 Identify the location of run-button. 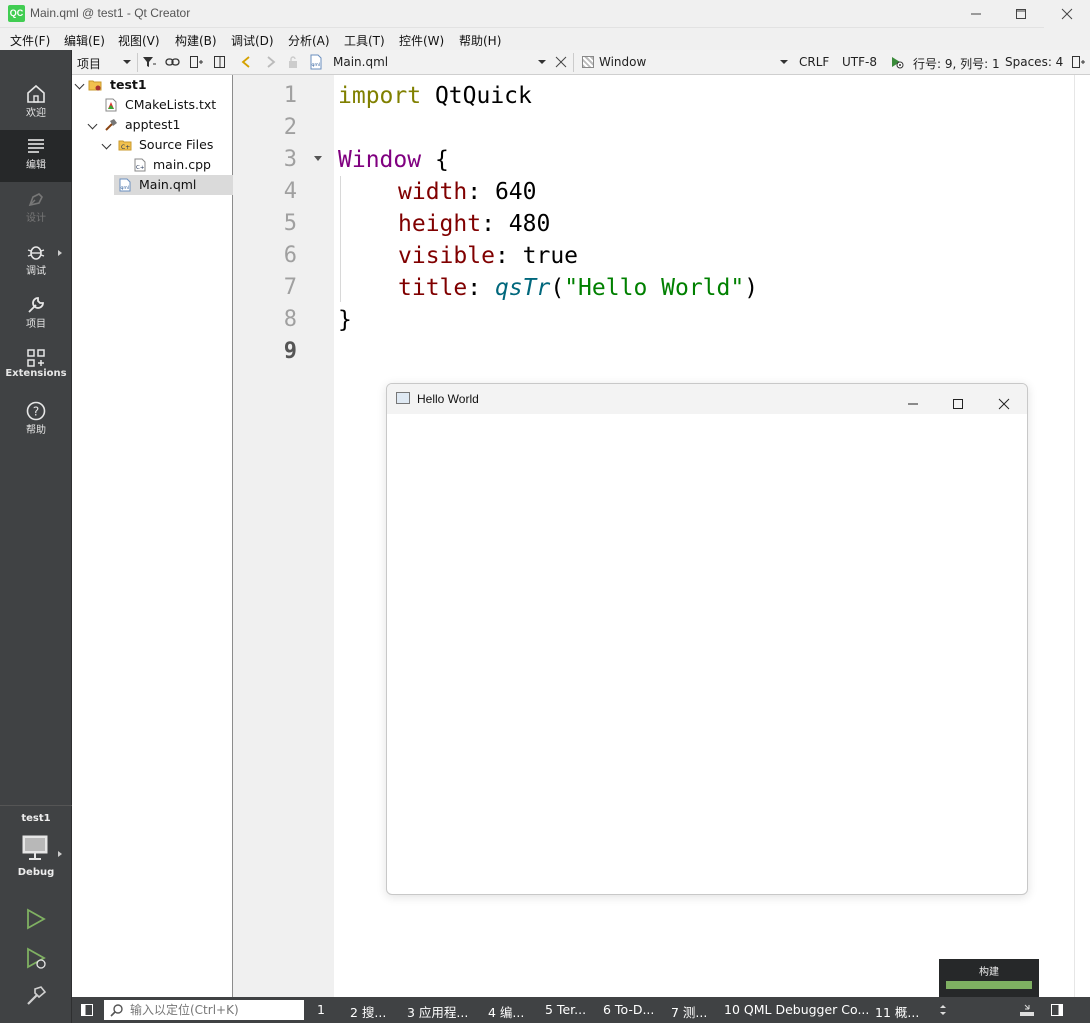
(36, 920).